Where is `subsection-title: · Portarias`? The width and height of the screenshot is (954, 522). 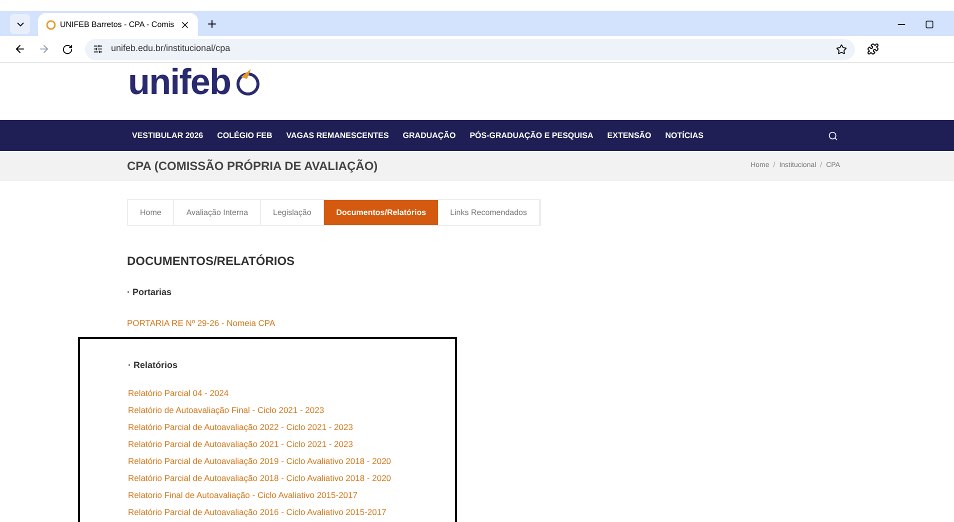
subsection-title: · Portarias is located at coordinates (150, 292).